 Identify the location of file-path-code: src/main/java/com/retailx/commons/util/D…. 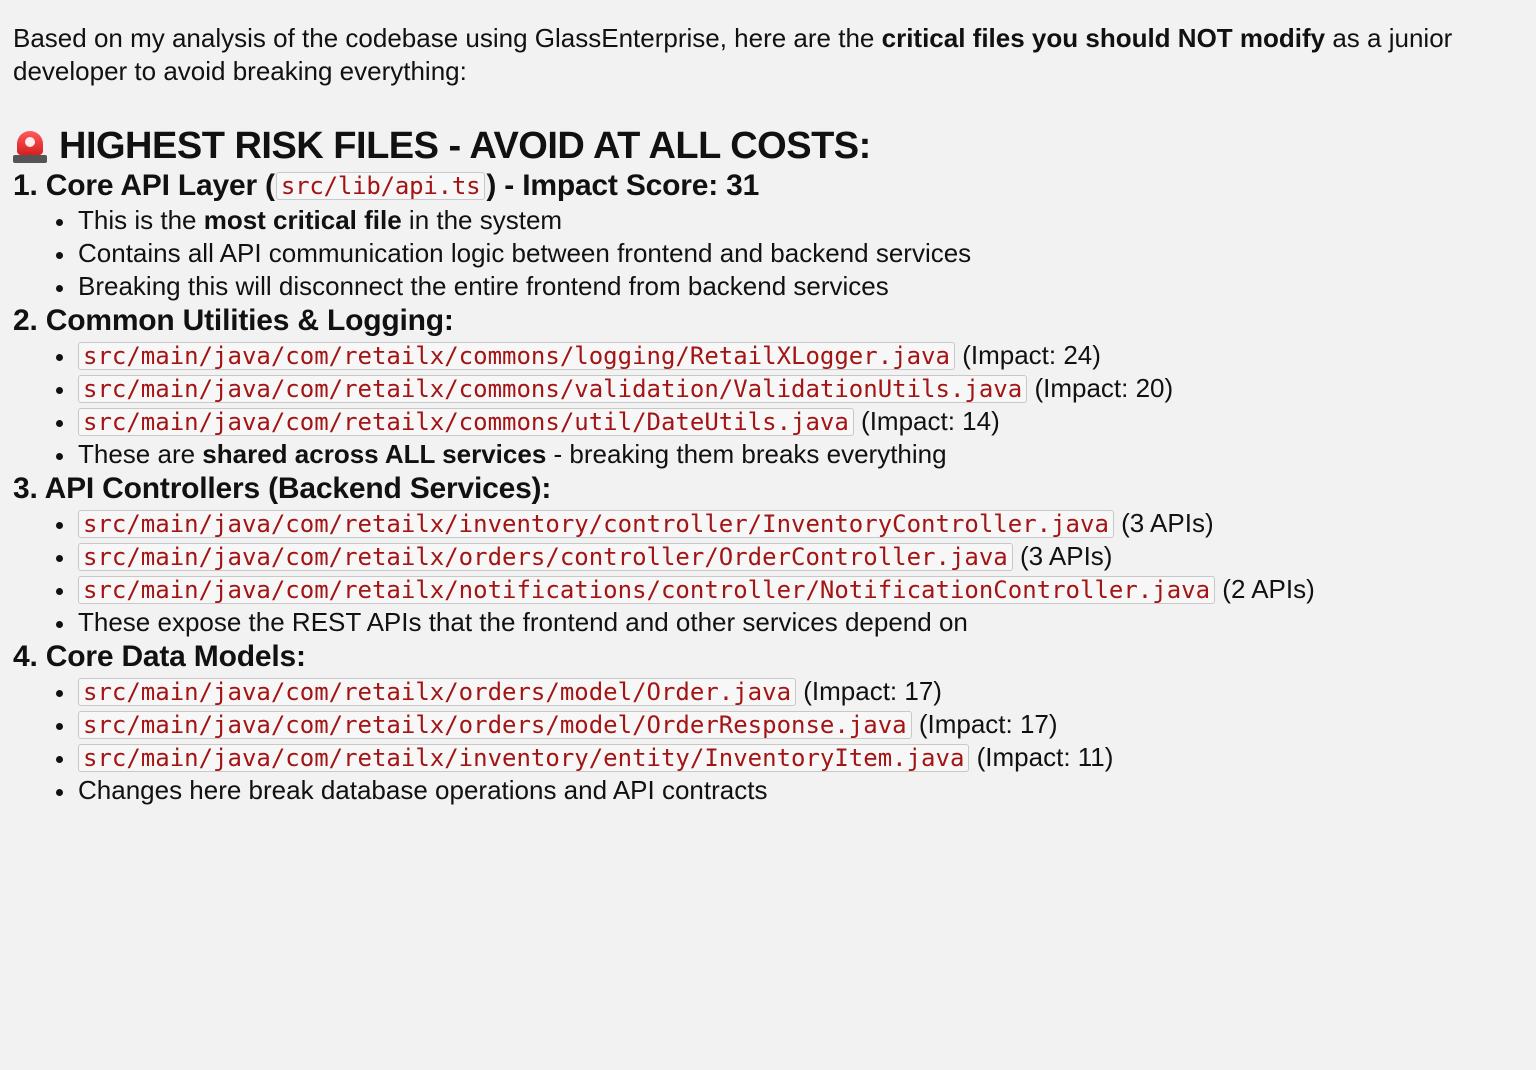
(466, 422).